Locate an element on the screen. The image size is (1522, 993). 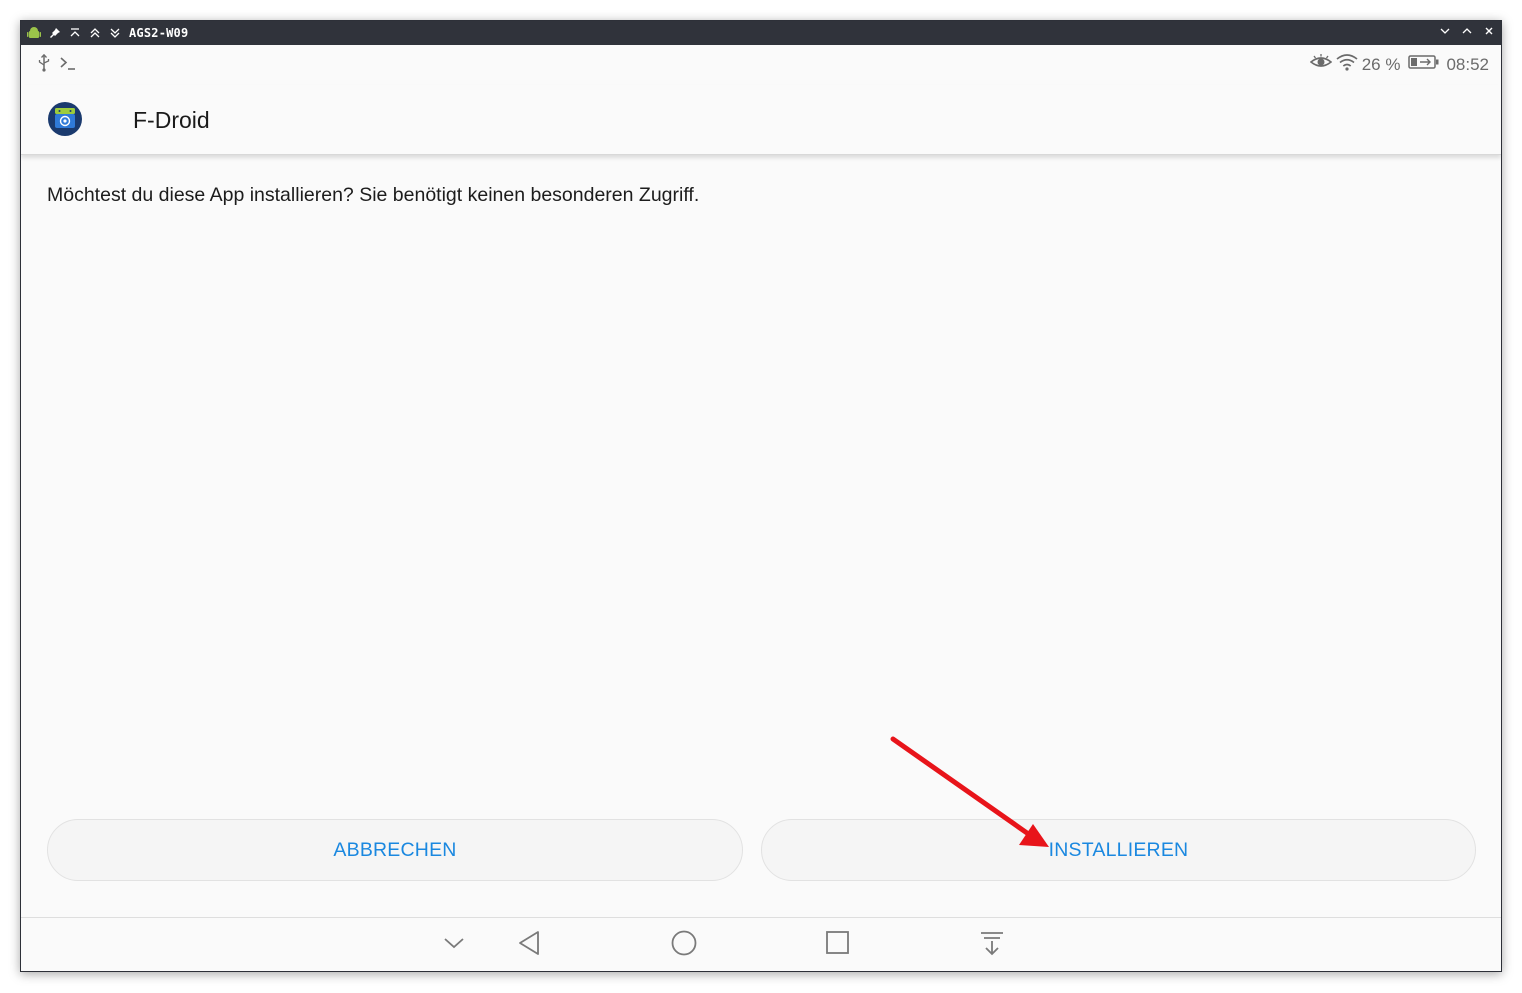
minimize-chevron-icon is located at coordinates (1445, 33).